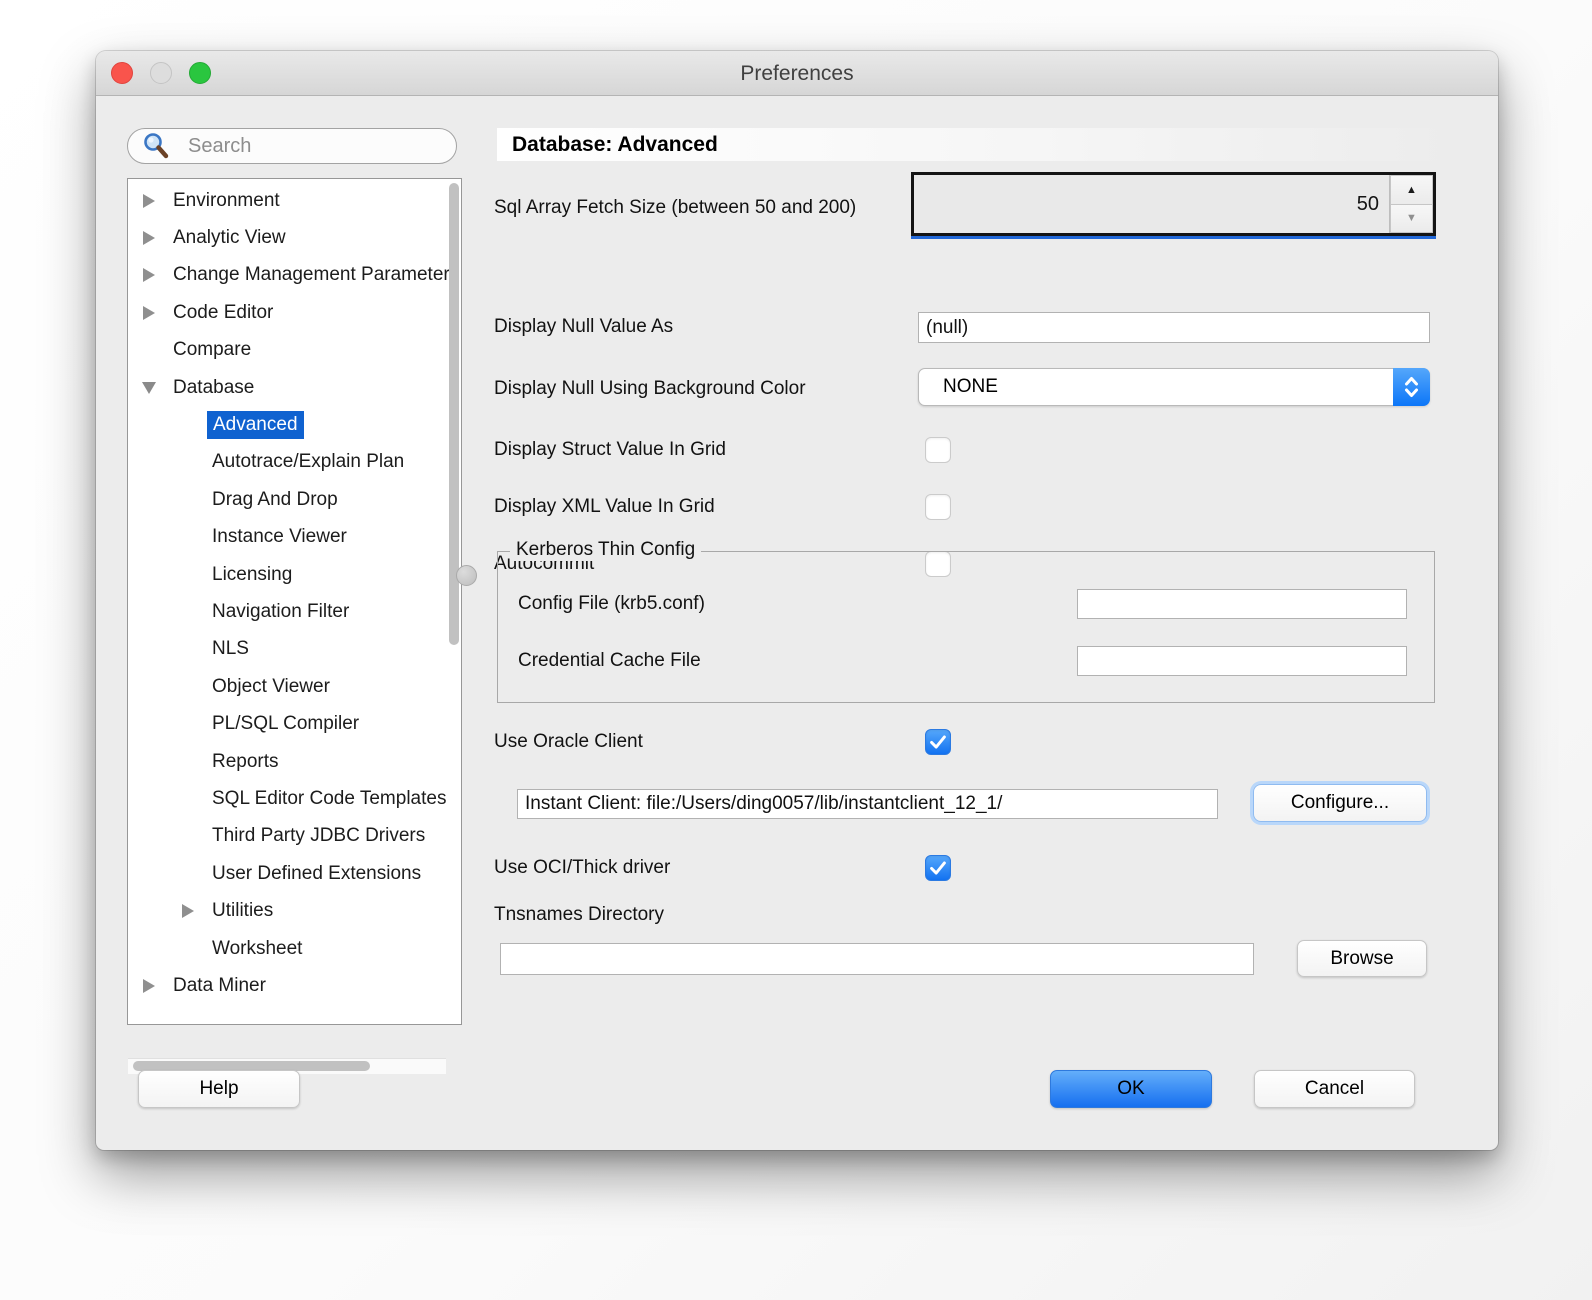 The width and height of the screenshot is (1592, 1300). I want to click on tree-item-label: Licensing, so click(252, 575).